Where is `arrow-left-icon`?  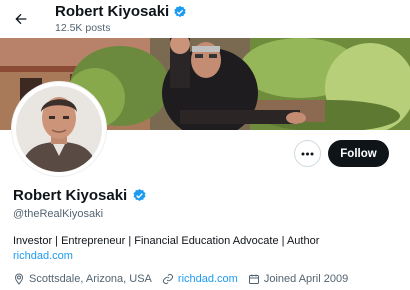 arrow-left-icon is located at coordinates (21, 19).